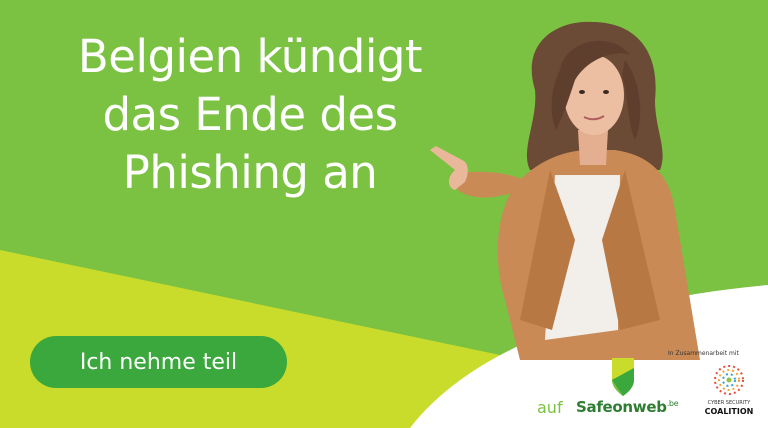 Image resolution: width=768 pixels, height=428 pixels. I want to click on participate-button: Ich nehme teil, so click(158, 362).